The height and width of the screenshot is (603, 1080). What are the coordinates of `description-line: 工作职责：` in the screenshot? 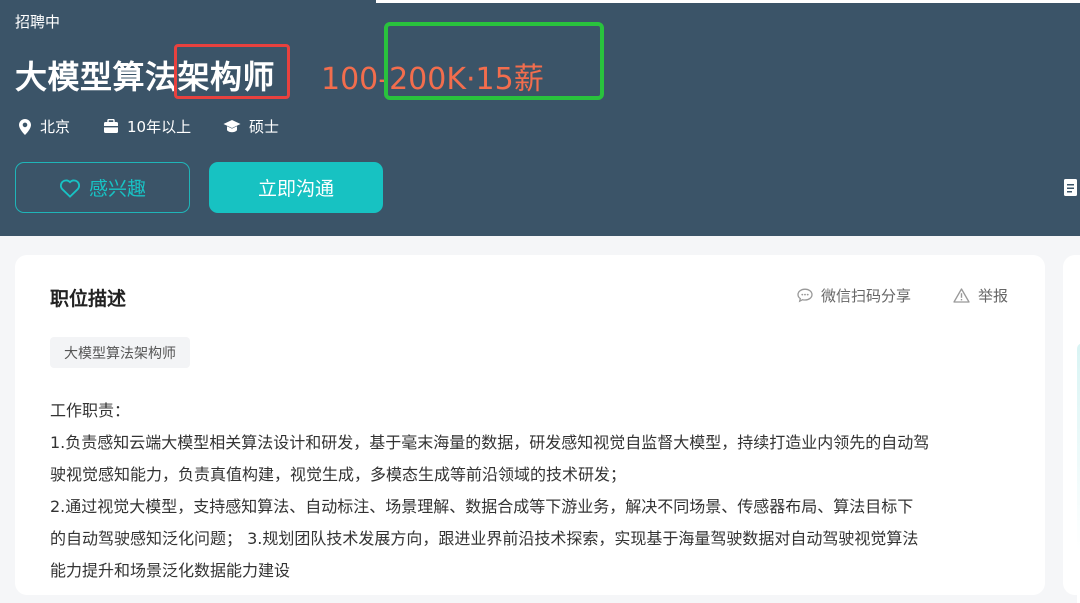 It's located at (90, 410).